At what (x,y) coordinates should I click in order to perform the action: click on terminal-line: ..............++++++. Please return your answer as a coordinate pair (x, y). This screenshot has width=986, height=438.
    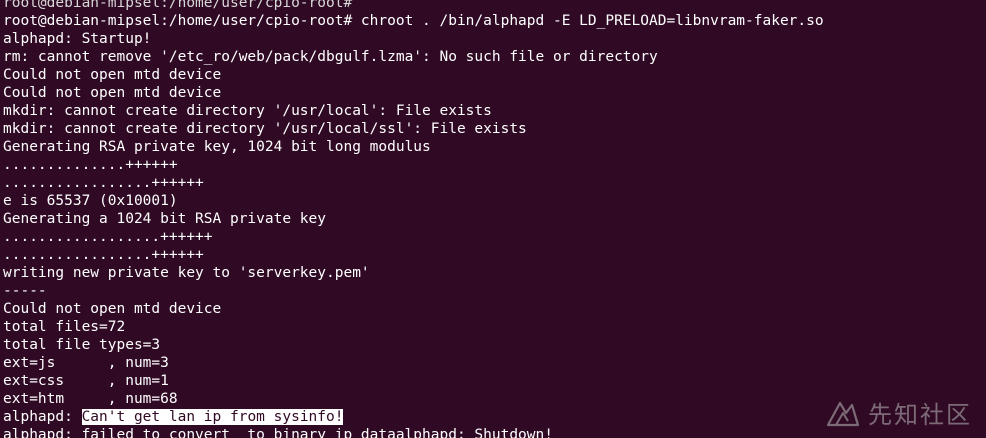
    Looking at the image, I should click on (90, 165).